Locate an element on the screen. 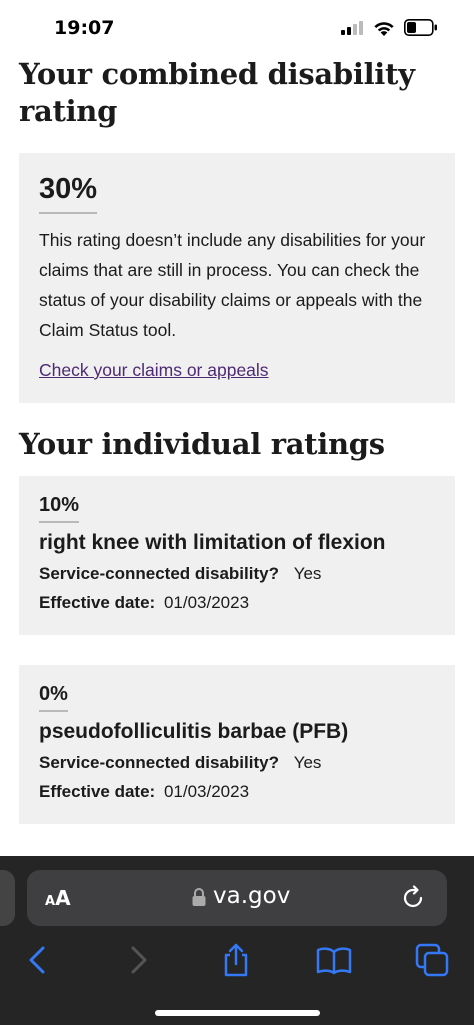 This screenshot has height=1025, width=474. cellular-signal-icon is located at coordinates (352, 28).